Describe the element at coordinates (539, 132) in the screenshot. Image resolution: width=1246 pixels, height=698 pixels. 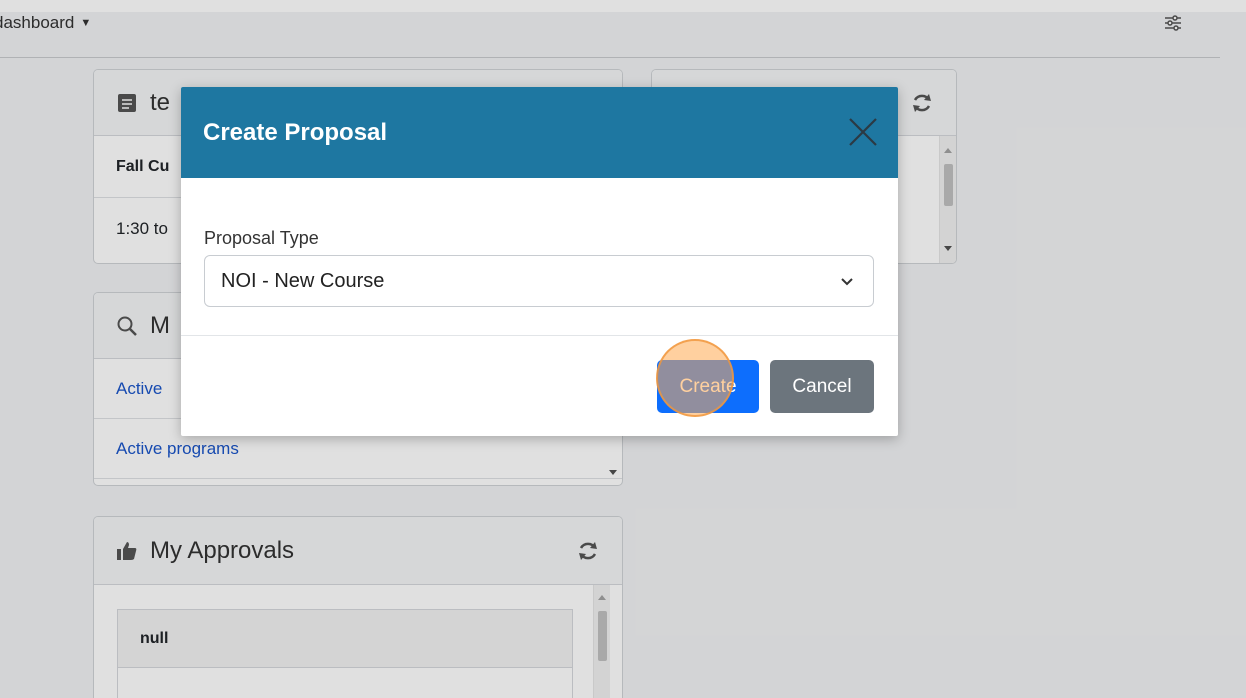
I see `modal-header: Create Proposal` at that location.